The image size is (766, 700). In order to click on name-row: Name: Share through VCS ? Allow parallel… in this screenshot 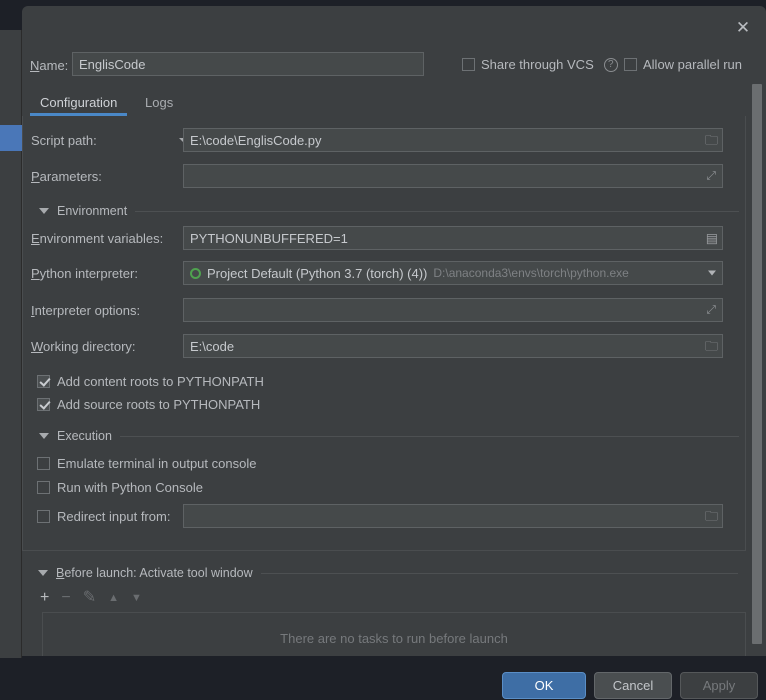, I will do `click(394, 66)`.